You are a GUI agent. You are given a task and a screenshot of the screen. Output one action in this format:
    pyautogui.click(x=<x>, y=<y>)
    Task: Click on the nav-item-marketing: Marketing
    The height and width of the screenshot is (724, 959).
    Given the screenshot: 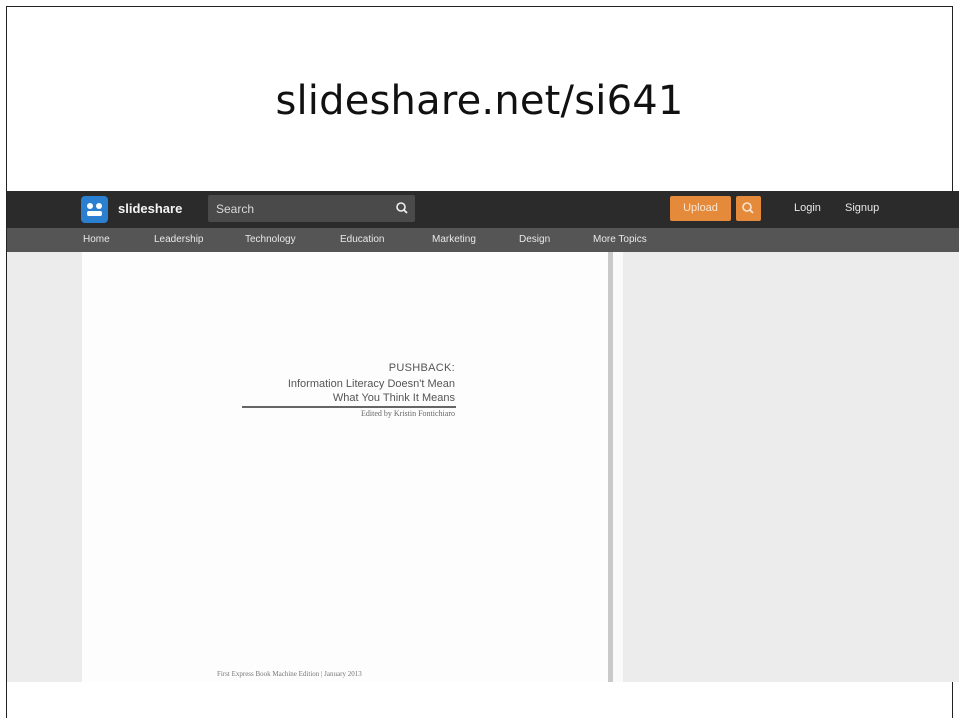 What is the action you would take?
    pyautogui.click(x=454, y=239)
    